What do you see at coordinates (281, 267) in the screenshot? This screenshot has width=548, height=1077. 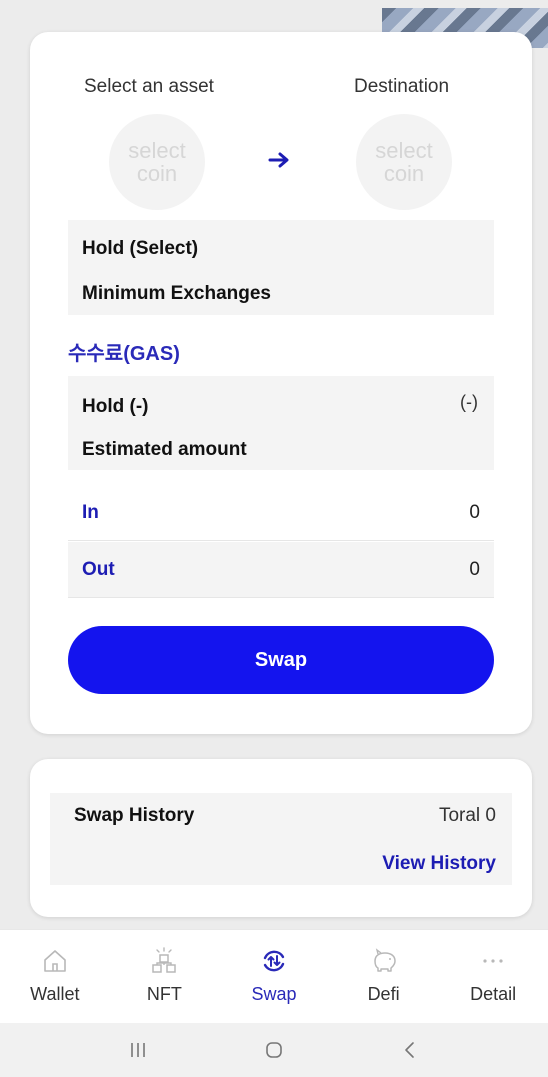 I see `hold-info-box: Hold (Select) Minimum Exchanges` at bounding box center [281, 267].